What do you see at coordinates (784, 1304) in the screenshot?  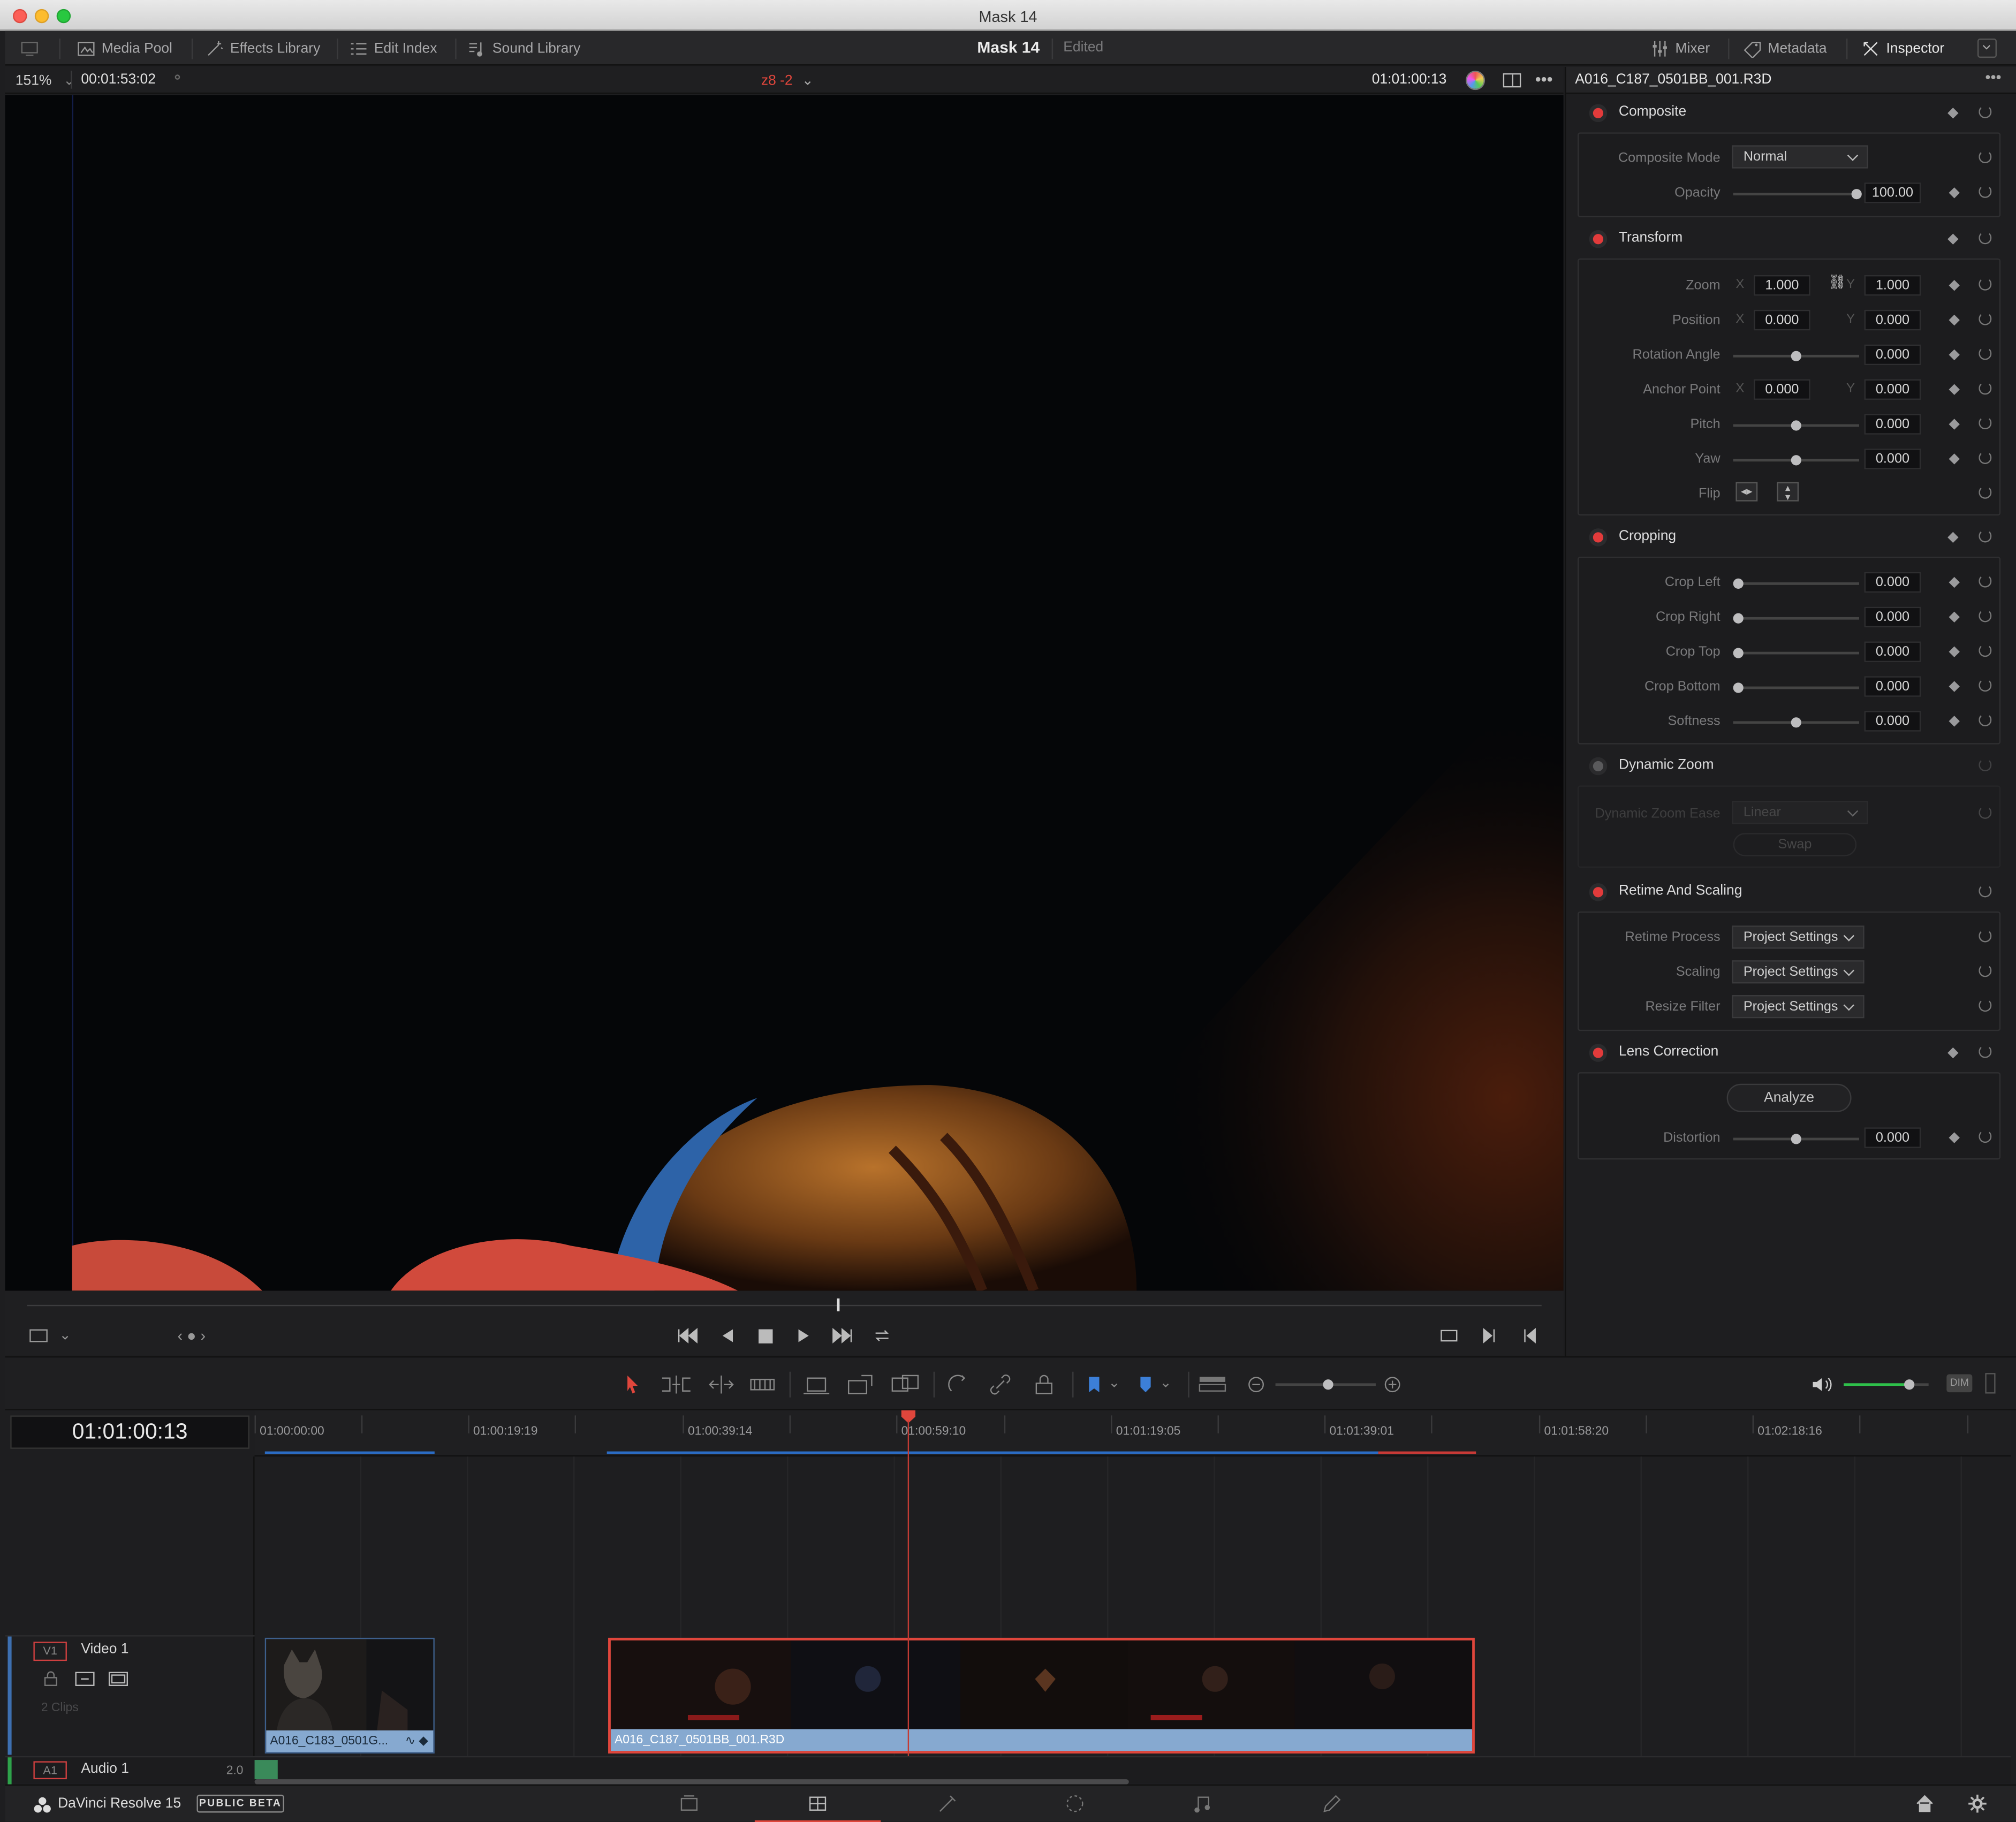 I see `scrub-bar` at bounding box center [784, 1304].